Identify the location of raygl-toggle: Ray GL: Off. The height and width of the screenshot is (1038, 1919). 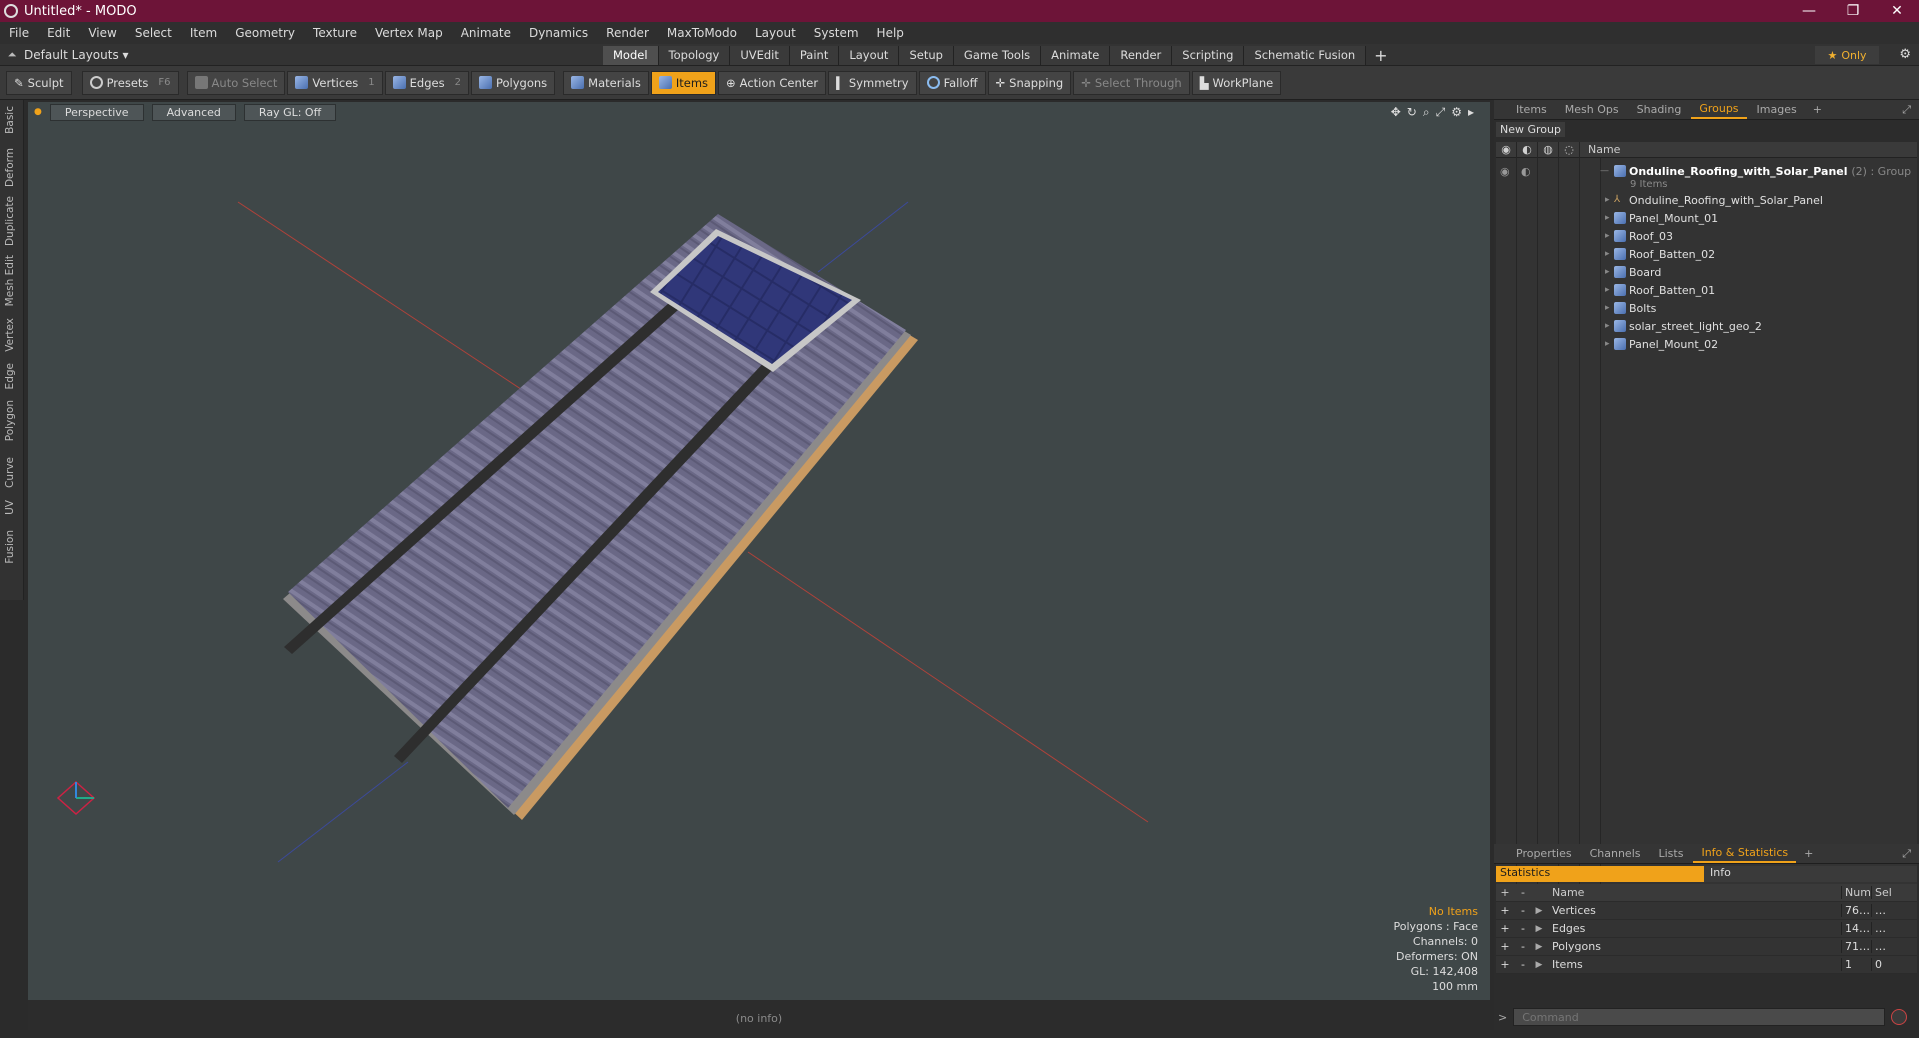
(290, 112).